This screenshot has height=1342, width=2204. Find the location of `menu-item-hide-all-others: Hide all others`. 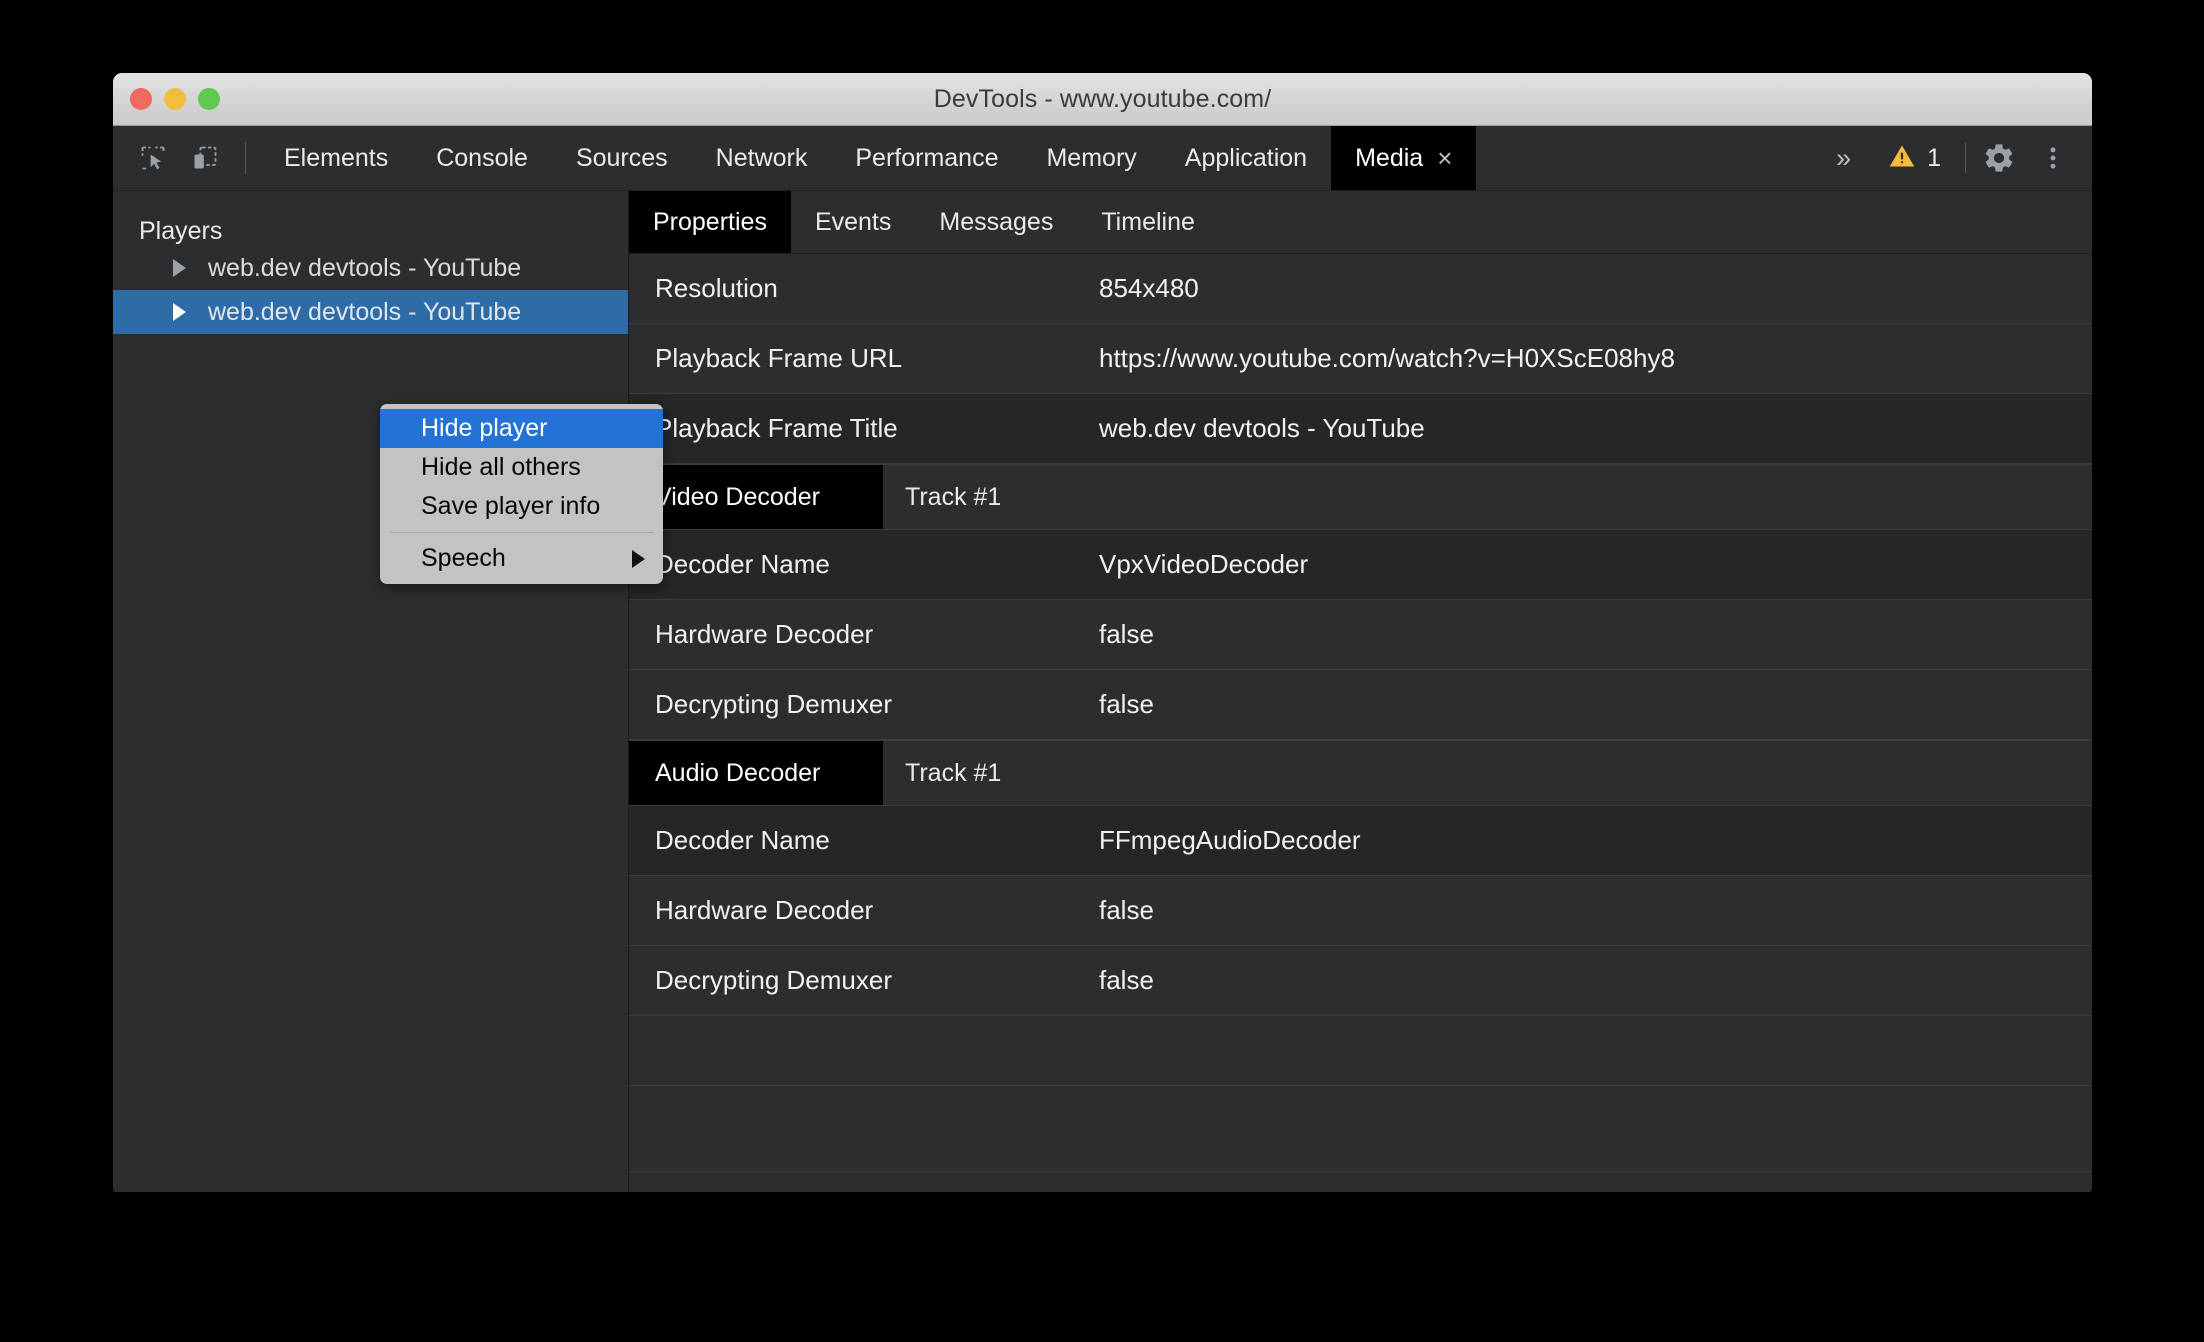

menu-item-hide-all-others: Hide all others is located at coordinates (521, 467).